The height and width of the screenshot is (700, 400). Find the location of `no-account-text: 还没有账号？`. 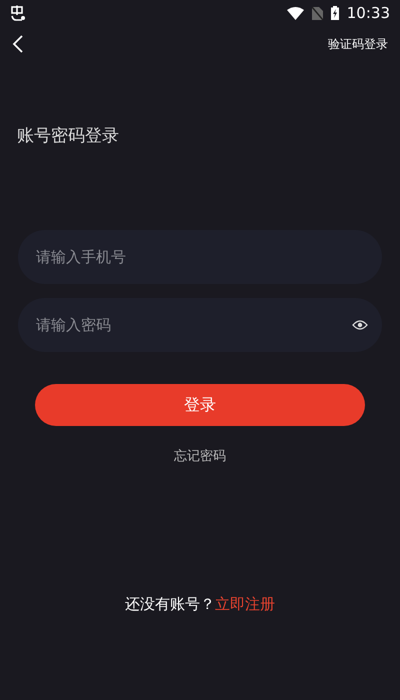

no-account-text: 还没有账号？ is located at coordinates (170, 604).